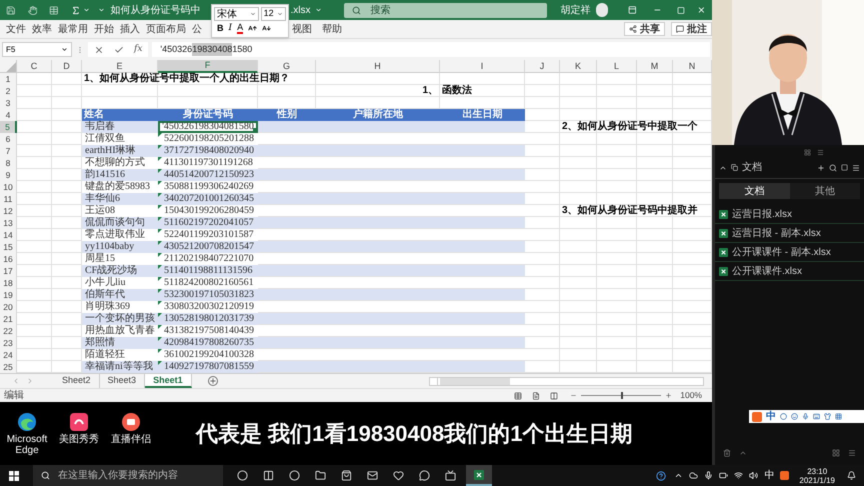  Describe the element at coordinates (230, 28) in the screenshot. I see `italic-button: I` at that location.